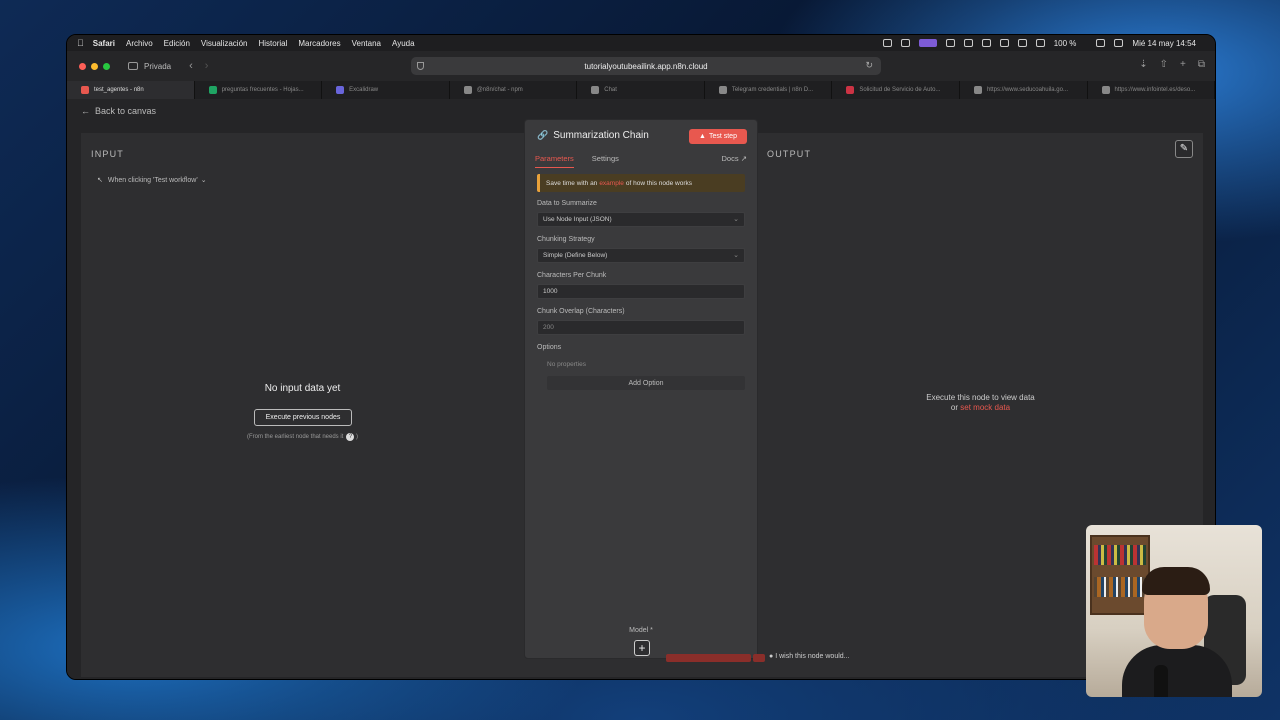 Image resolution: width=1280 pixels, height=720 pixels. Describe the element at coordinates (581, 311) in the screenshot. I see `field-label: Chunk Overlap (Characters)` at that location.